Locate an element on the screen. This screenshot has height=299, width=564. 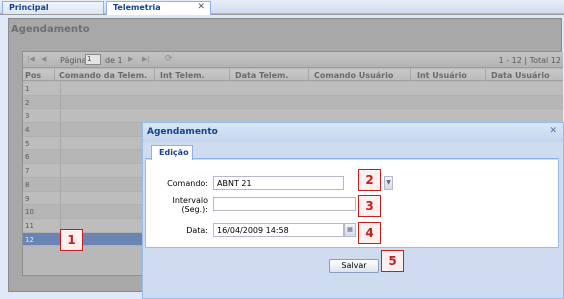
row-pos: 8 is located at coordinates (27, 184).